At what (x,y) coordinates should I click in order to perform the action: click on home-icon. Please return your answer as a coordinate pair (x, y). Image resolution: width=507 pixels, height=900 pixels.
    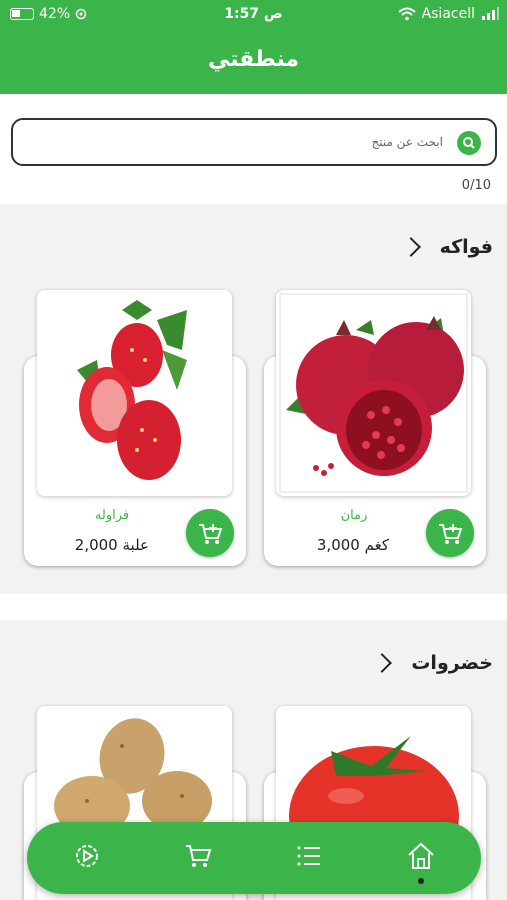
    Looking at the image, I should click on (421, 855).